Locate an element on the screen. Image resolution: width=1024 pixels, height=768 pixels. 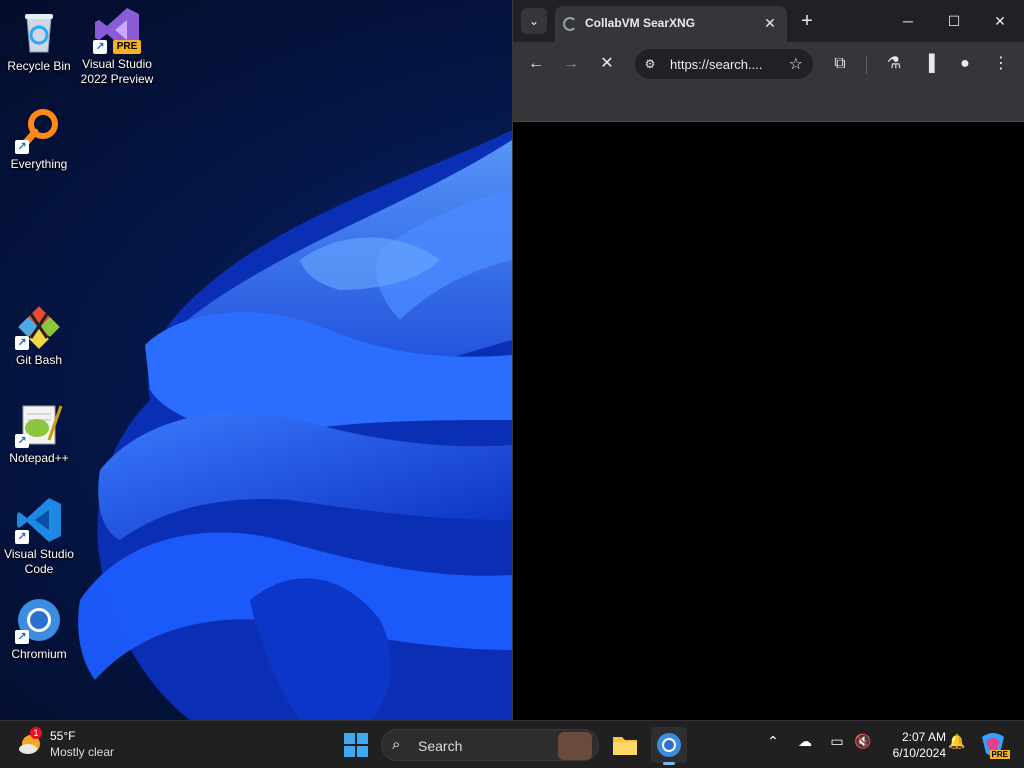
labs-button: ⚗ is located at coordinates (894, 64).